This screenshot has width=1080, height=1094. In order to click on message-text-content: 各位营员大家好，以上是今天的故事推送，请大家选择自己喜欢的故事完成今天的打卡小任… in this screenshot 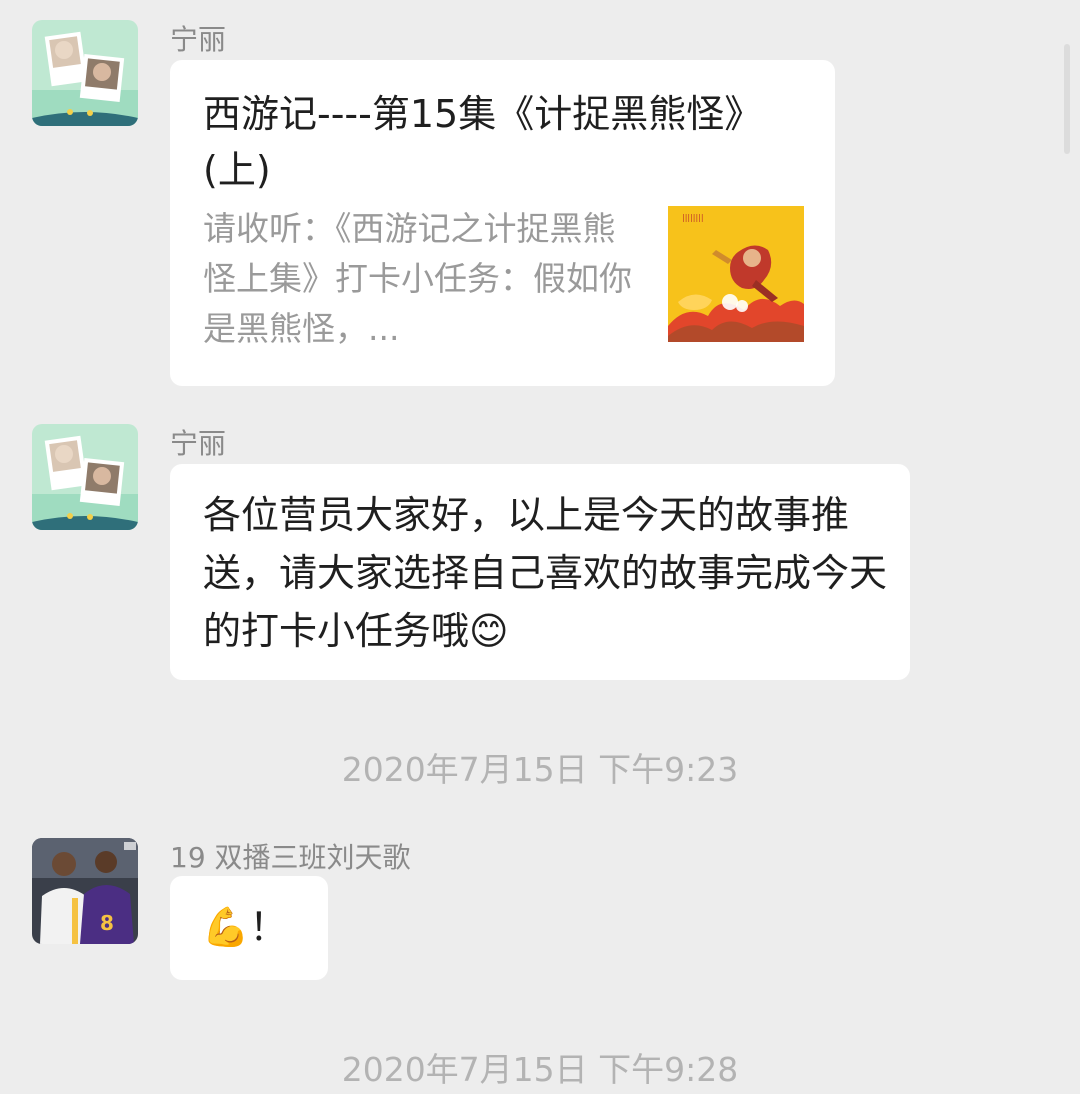, I will do `click(548, 573)`.